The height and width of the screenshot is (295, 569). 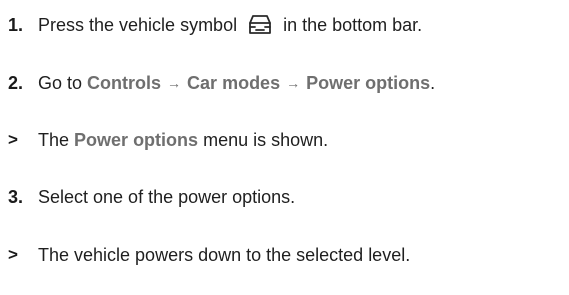 I want to click on instruction-result-1: > The Power options menu is shown., so click(x=288, y=140).